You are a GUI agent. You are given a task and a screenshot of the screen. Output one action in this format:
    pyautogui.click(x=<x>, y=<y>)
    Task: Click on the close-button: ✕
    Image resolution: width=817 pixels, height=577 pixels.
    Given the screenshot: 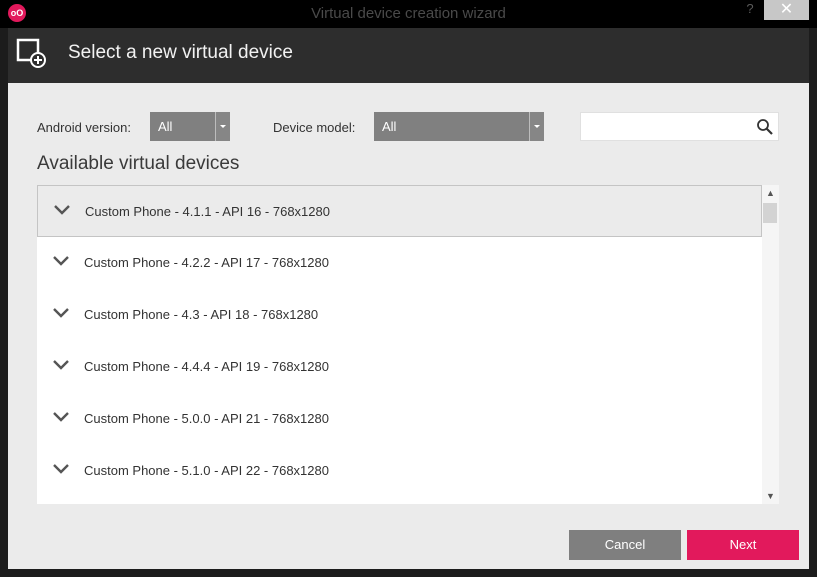 What is the action you would take?
    pyautogui.click(x=786, y=10)
    